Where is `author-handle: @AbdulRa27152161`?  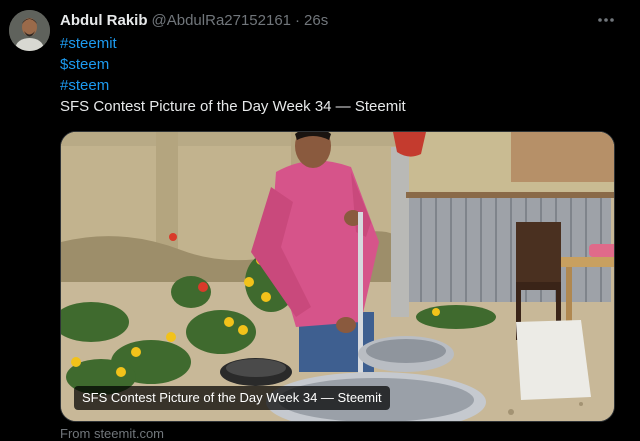 author-handle: @AbdulRa27152161 is located at coordinates (222, 20).